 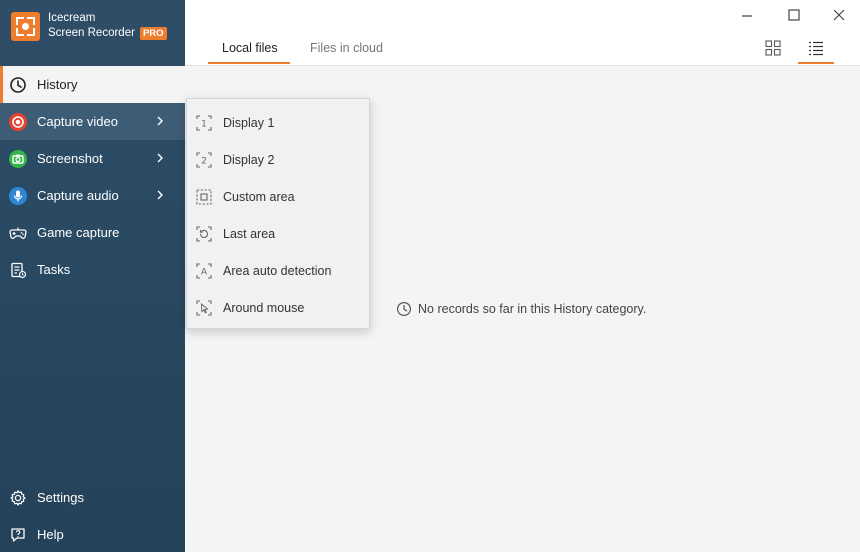 I want to click on sidebar-item-screenshot: Screenshot, so click(x=92, y=158).